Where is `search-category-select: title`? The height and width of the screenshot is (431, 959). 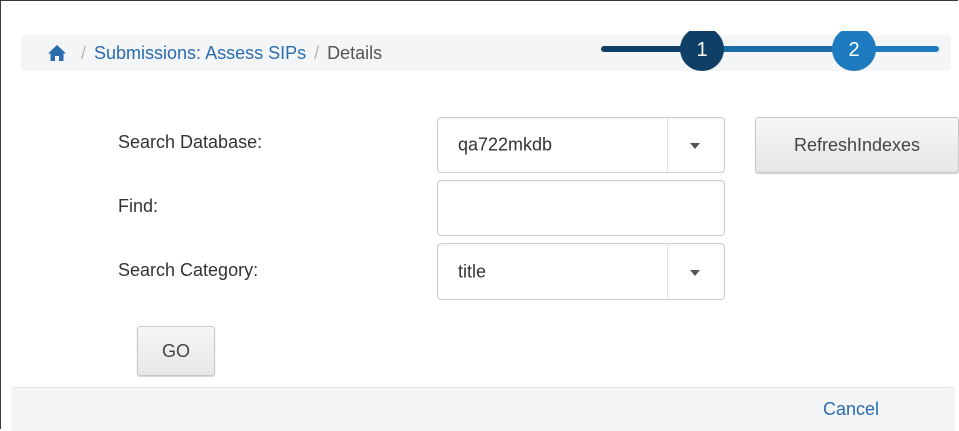
search-category-select: title is located at coordinates (581, 271).